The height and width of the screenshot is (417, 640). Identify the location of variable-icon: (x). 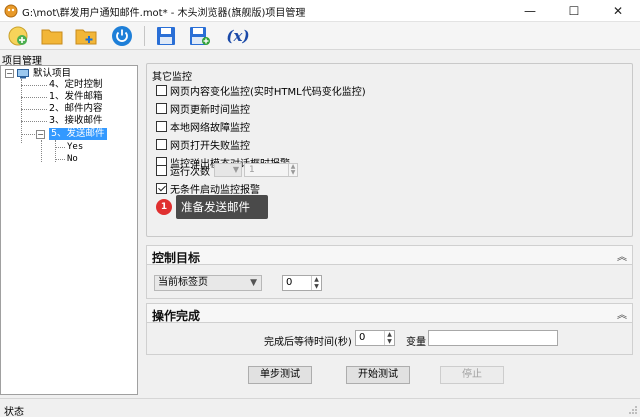
(238, 36).